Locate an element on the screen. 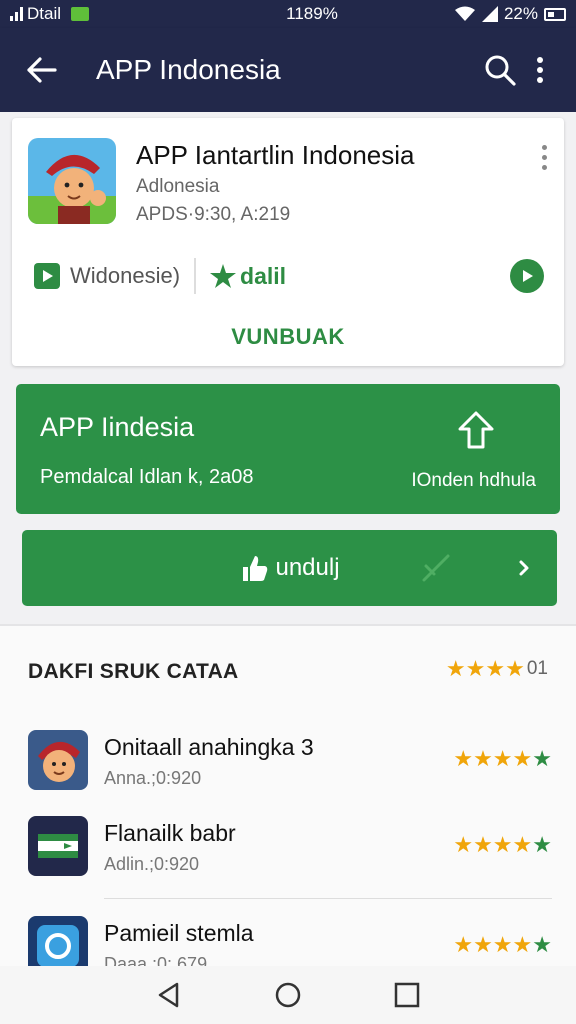 This screenshot has width=576, height=1024. system-nav-bar is located at coordinates (288, 995).